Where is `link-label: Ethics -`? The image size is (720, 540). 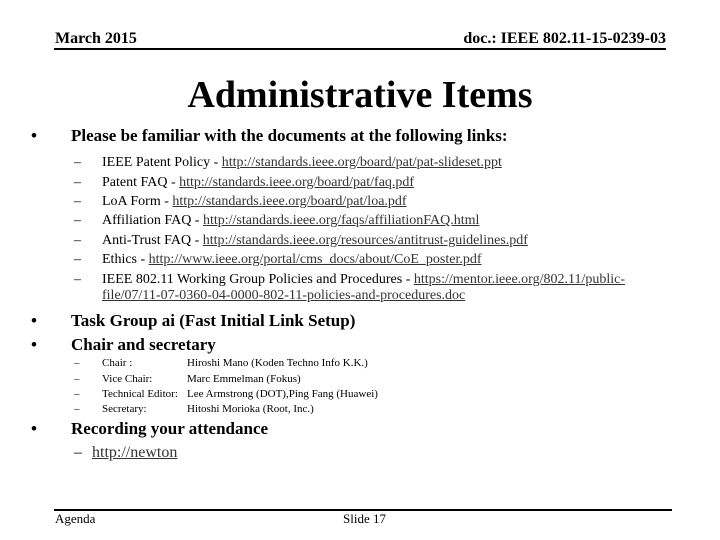
link-label: Ethics - is located at coordinates (125, 259).